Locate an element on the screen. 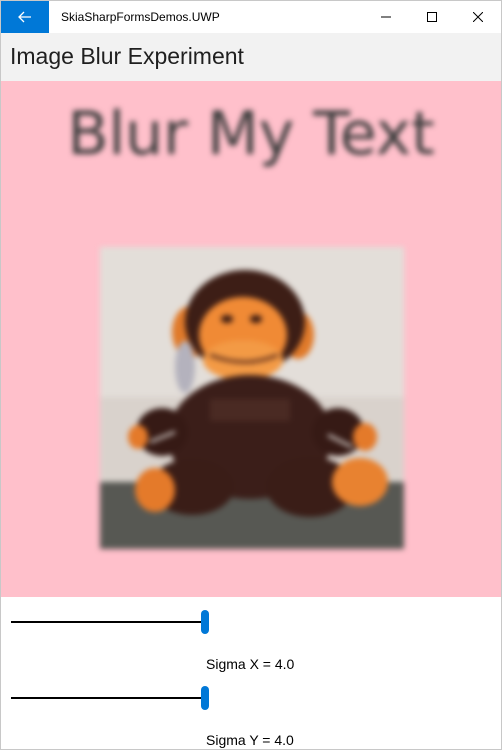 This screenshot has width=502, height=750. page-header: Image Blur Experiment is located at coordinates (251, 57).